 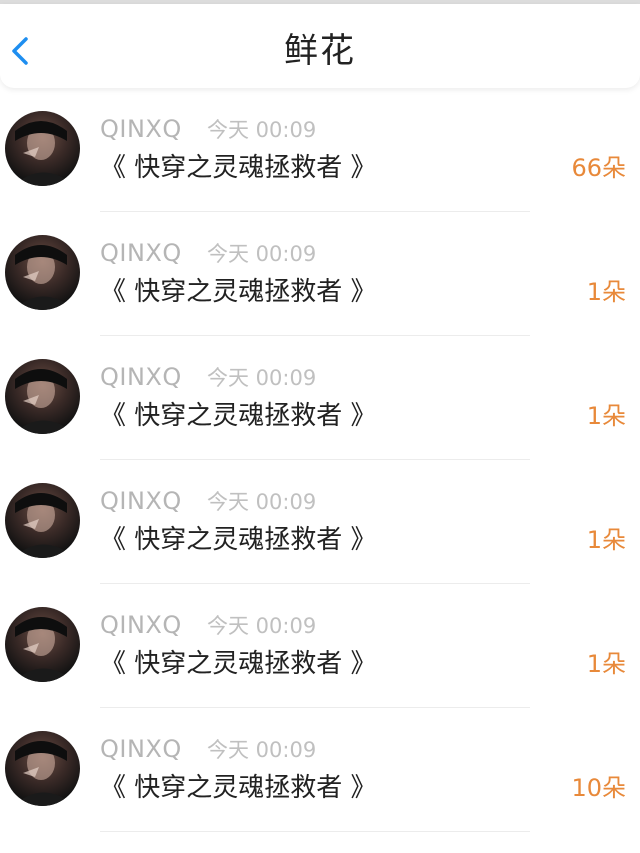 I want to click on list-item: QINXQ 今天 00:09 《 快穿之灵魂拯救者 》 10朵, so click(x=320, y=770).